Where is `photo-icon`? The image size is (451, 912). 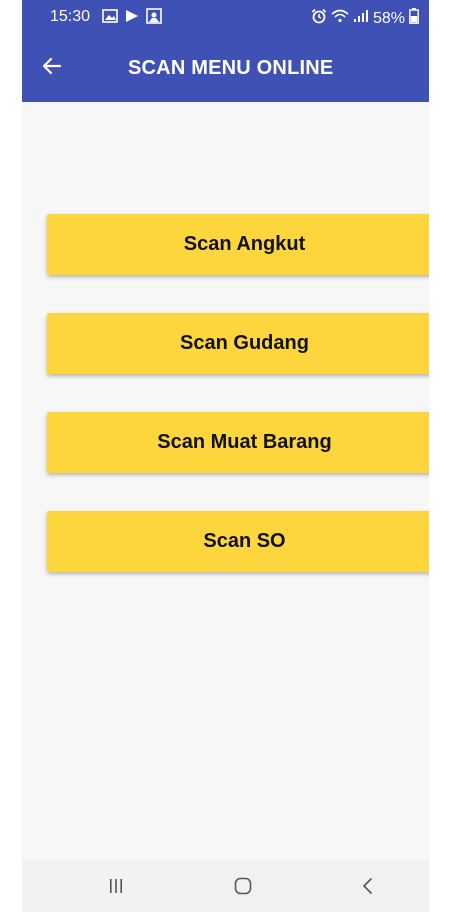 photo-icon is located at coordinates (154, 18).